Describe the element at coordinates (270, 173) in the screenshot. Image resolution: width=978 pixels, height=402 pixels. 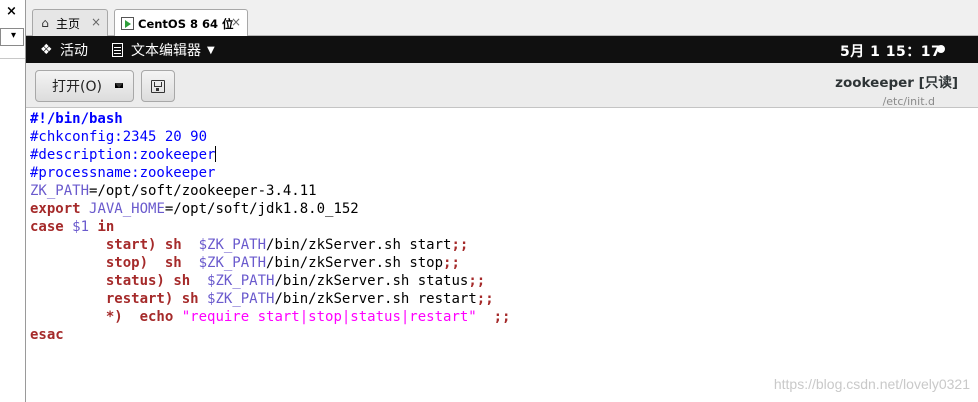
I see `code-line: #processname:zookeeper` at that location.